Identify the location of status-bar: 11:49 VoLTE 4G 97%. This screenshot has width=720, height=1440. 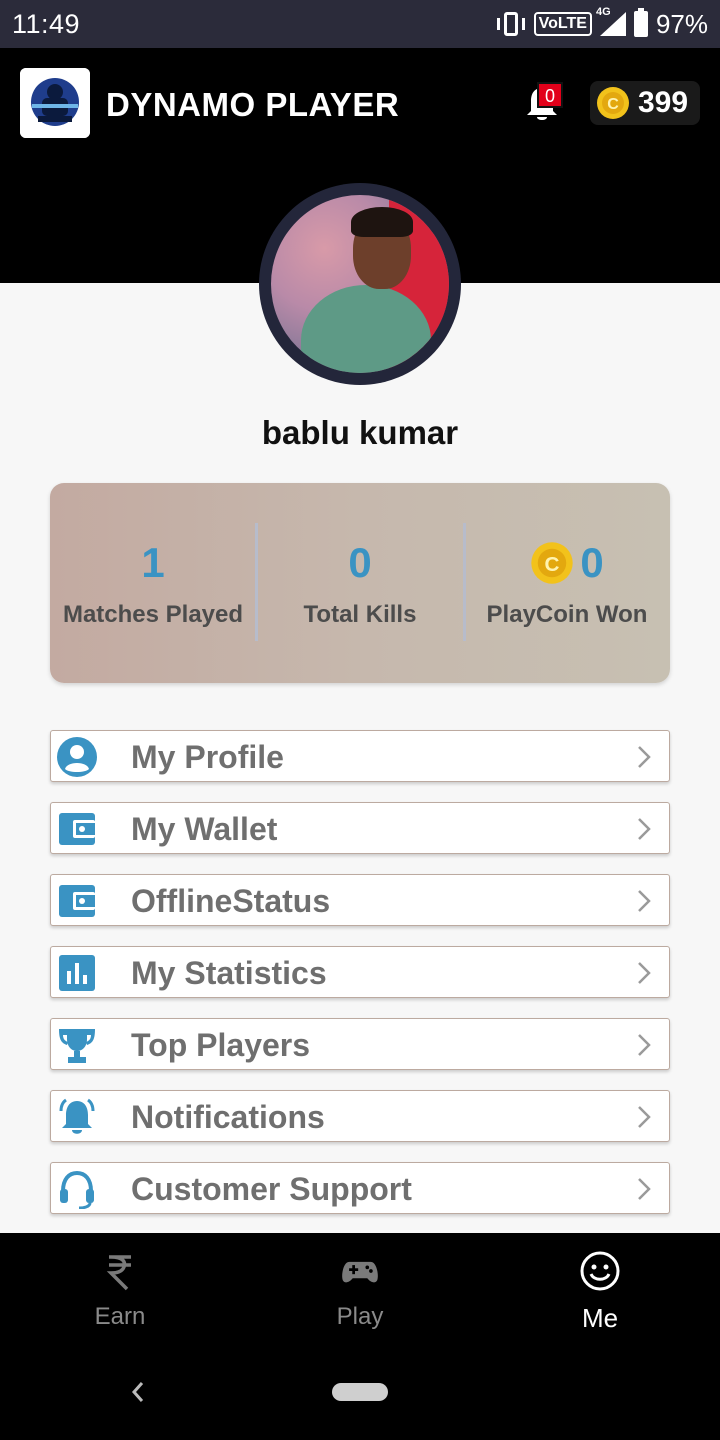
(360, 24).